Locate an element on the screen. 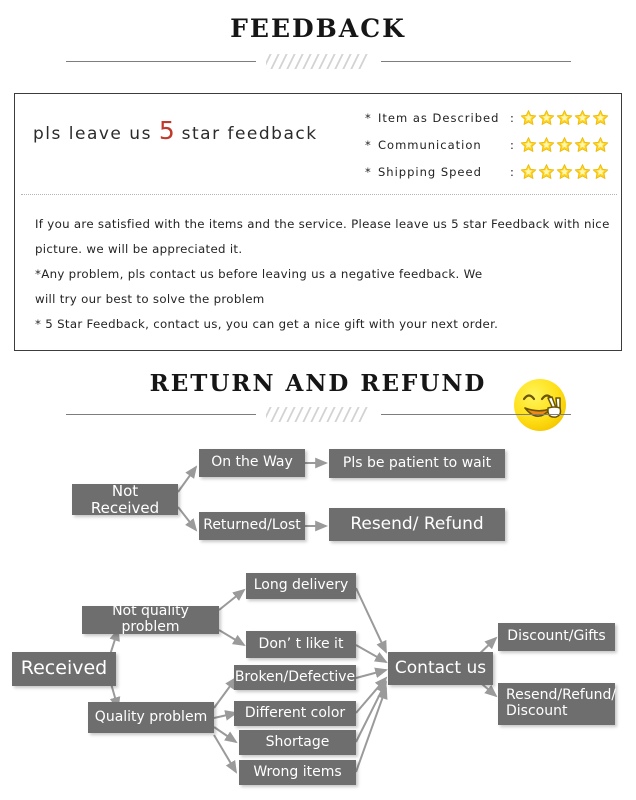  node-long-delivery: Long delivery is located at coordinates (301, 586).